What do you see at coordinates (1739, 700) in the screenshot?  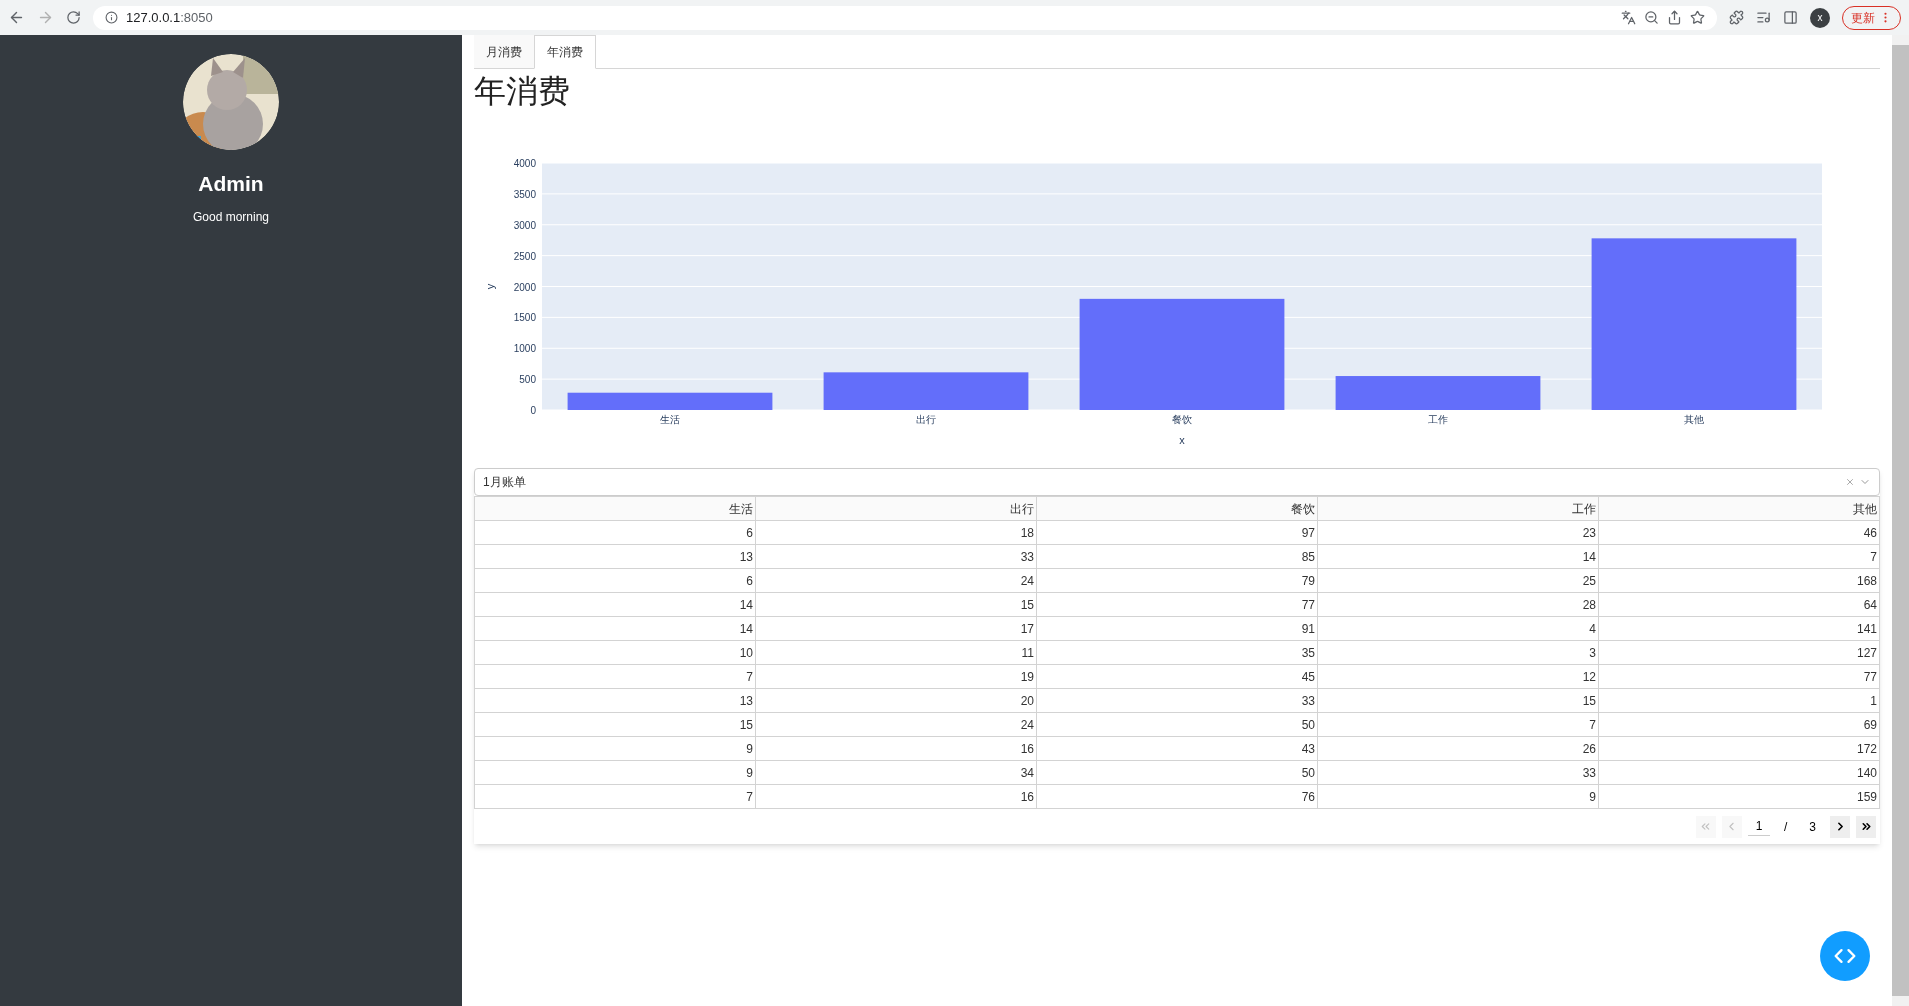 I see `table-cell: 1` at bounding box center [1739, 700].